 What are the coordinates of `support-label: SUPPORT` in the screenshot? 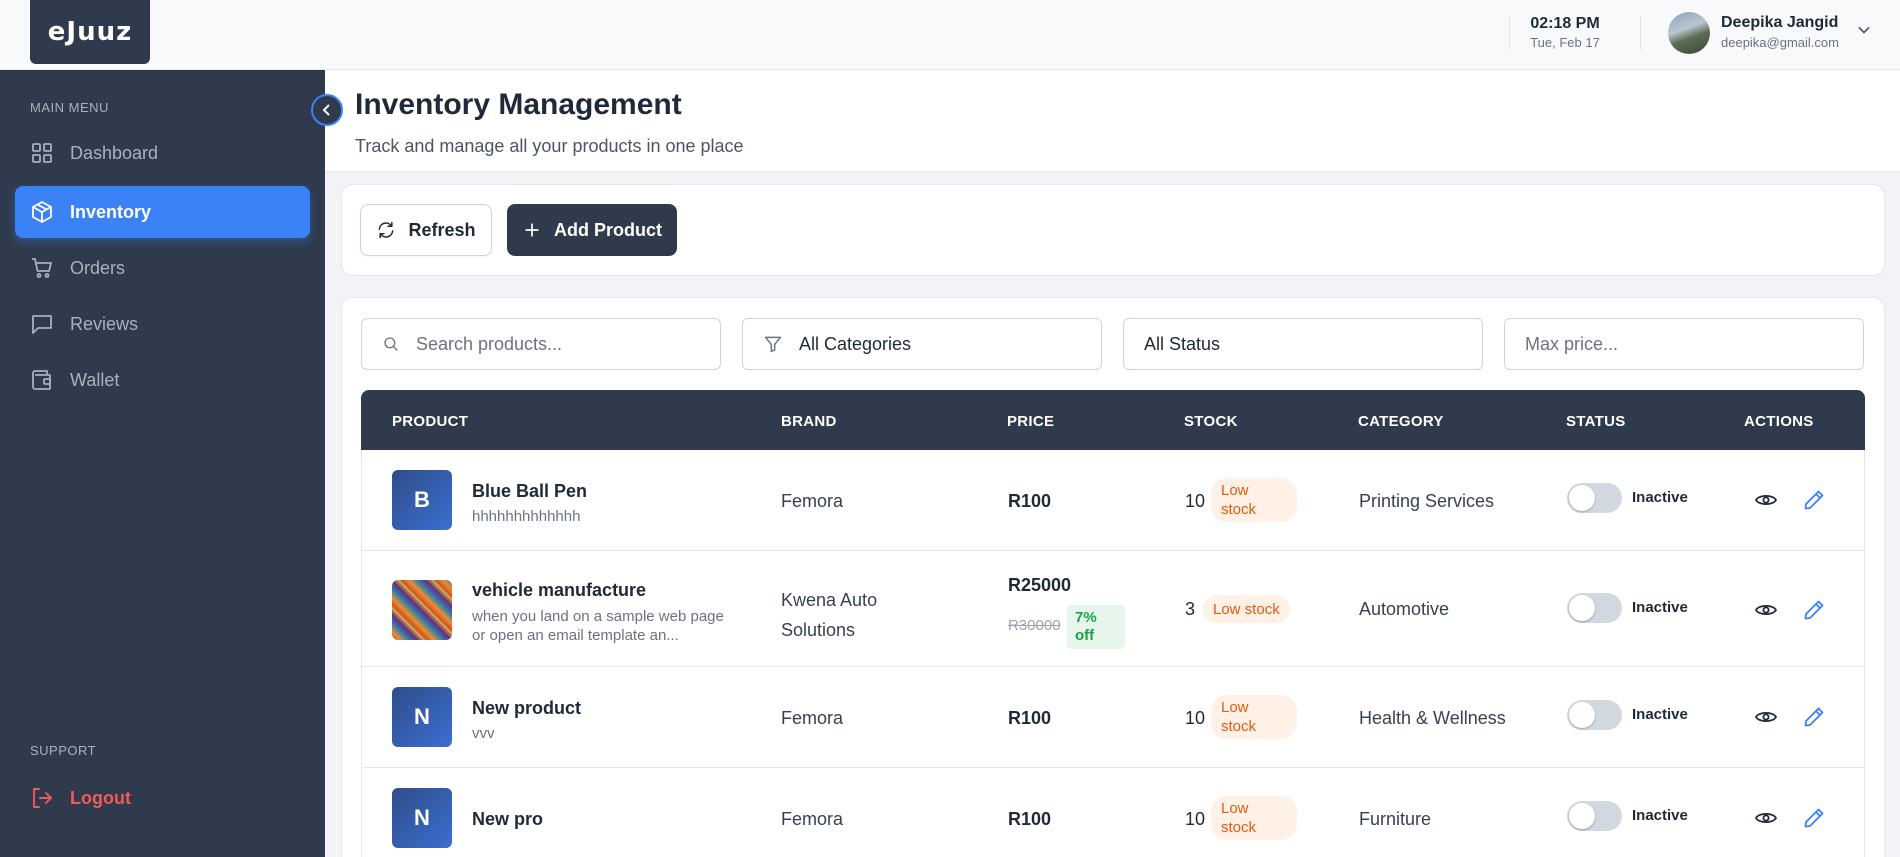 It's located at (63, 750).